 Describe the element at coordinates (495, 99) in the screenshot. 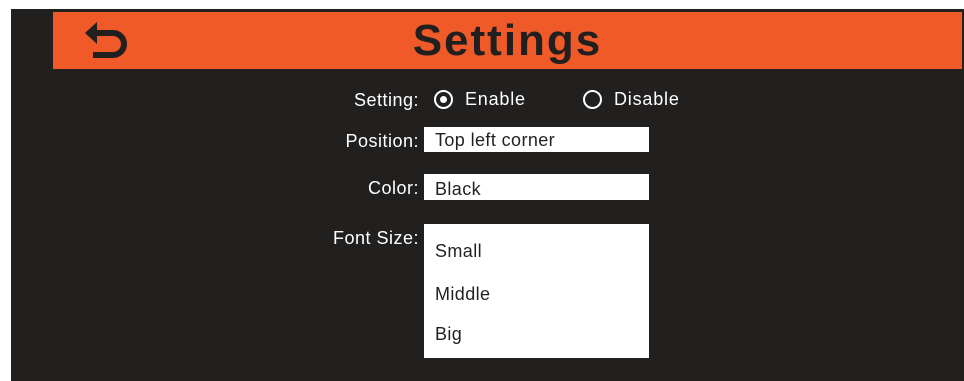

I see `radio-enable-label: Enable` at that location.